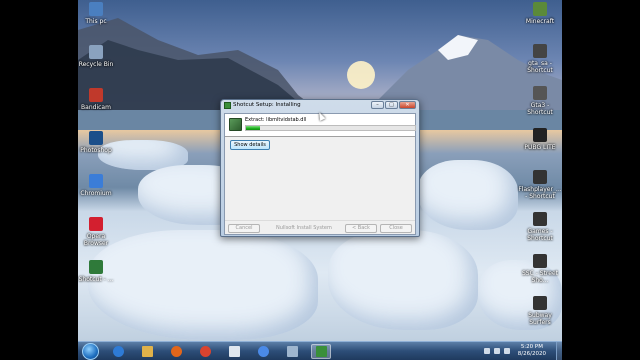  What do you see at coordinates (540, 319) in the screenshot?
I see `desktop-icon-label: Subway Surfers` at bounding box center [540, 319].